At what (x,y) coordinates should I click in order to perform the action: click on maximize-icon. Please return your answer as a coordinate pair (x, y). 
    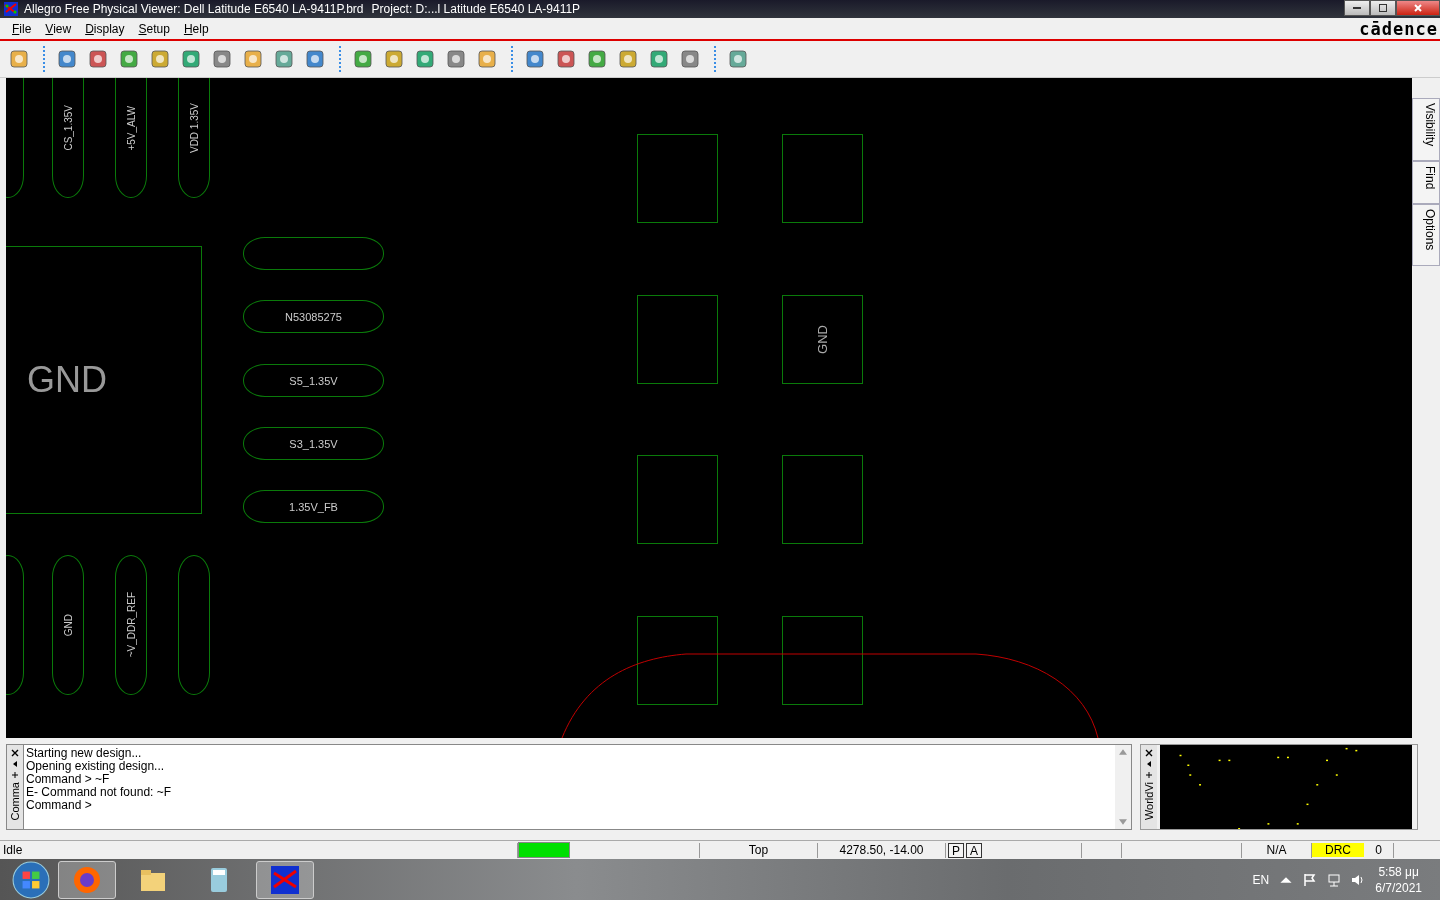
    Looking at the image, I should click on (1383, 8).